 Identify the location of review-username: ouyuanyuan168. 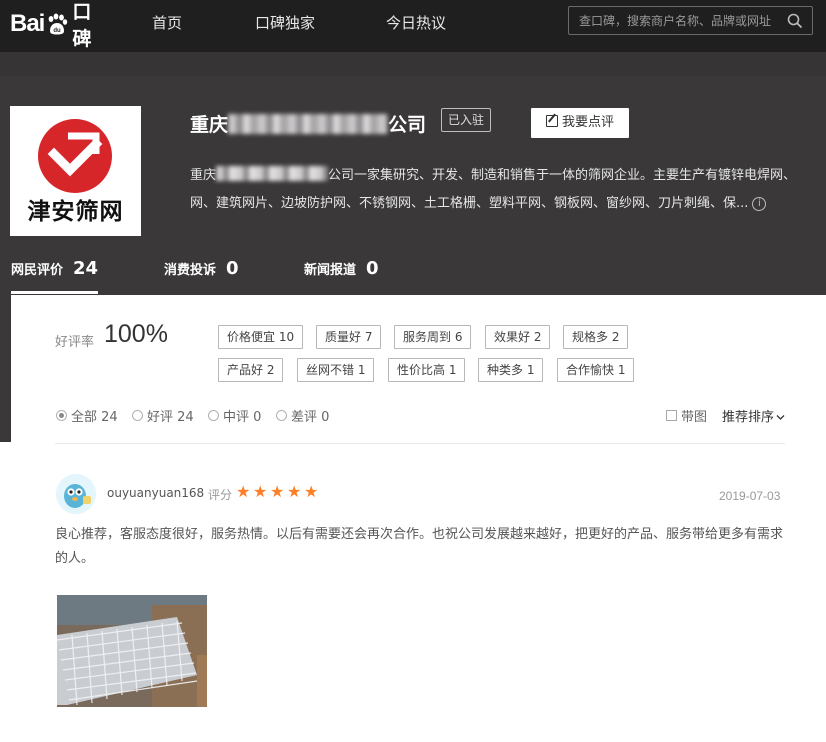
(155, 493).